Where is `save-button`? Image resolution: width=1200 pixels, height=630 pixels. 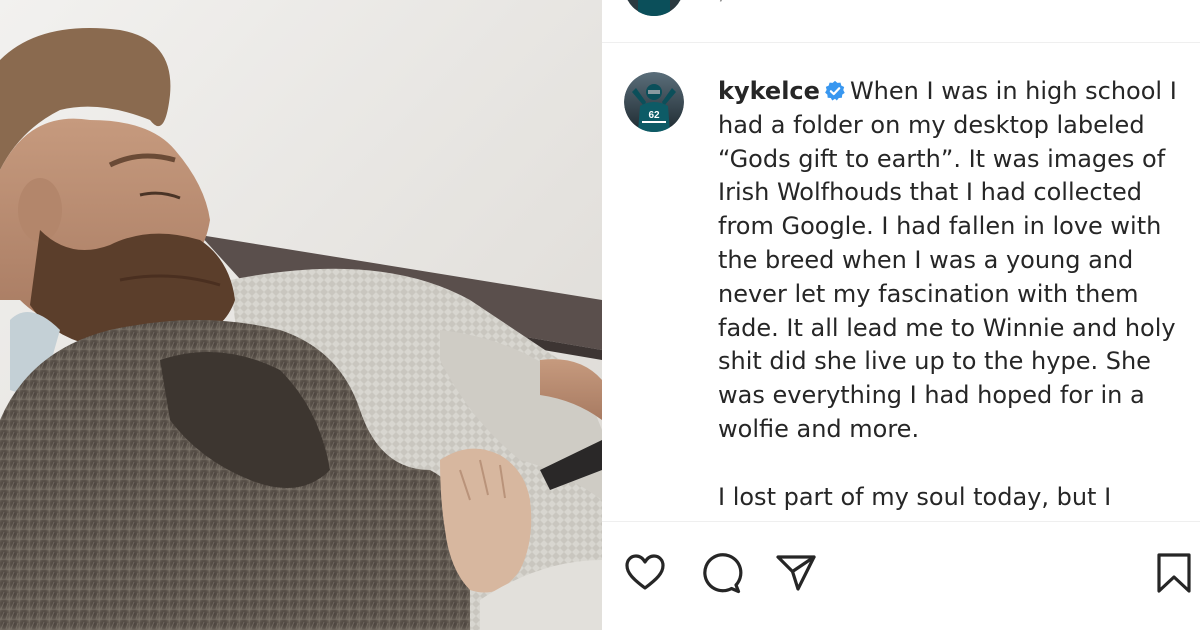
save-button is located at coordinates (1174, 573).